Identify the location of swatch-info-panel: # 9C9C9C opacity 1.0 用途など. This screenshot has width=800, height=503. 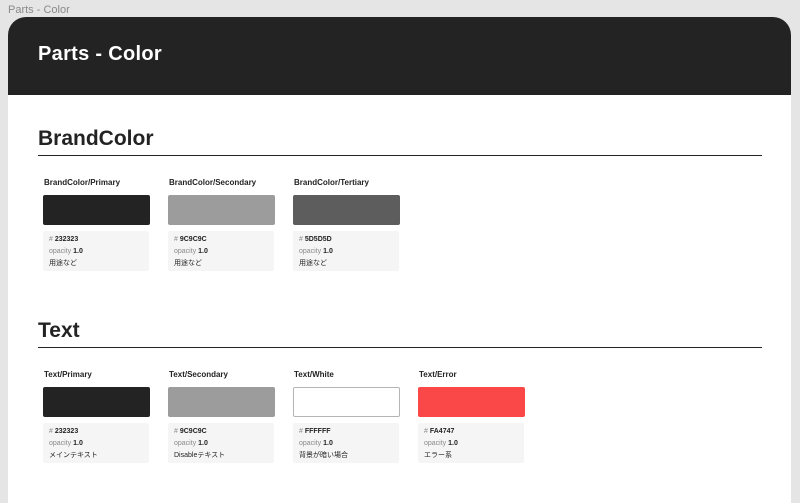
(221, 251).